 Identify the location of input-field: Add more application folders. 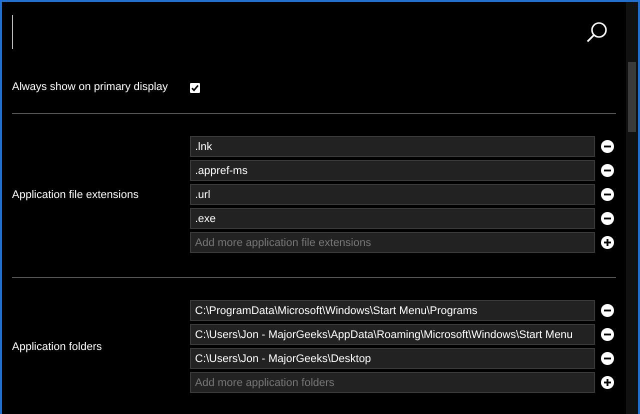
(392, 382).